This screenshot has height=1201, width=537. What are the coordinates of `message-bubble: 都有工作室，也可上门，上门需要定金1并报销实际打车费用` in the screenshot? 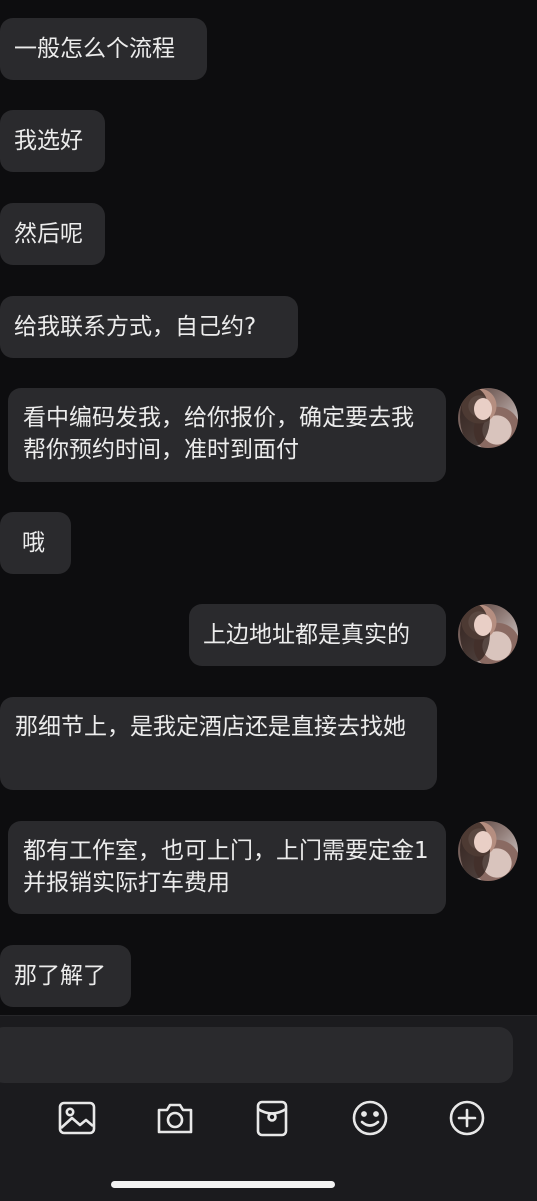 It's located at (227, 867).